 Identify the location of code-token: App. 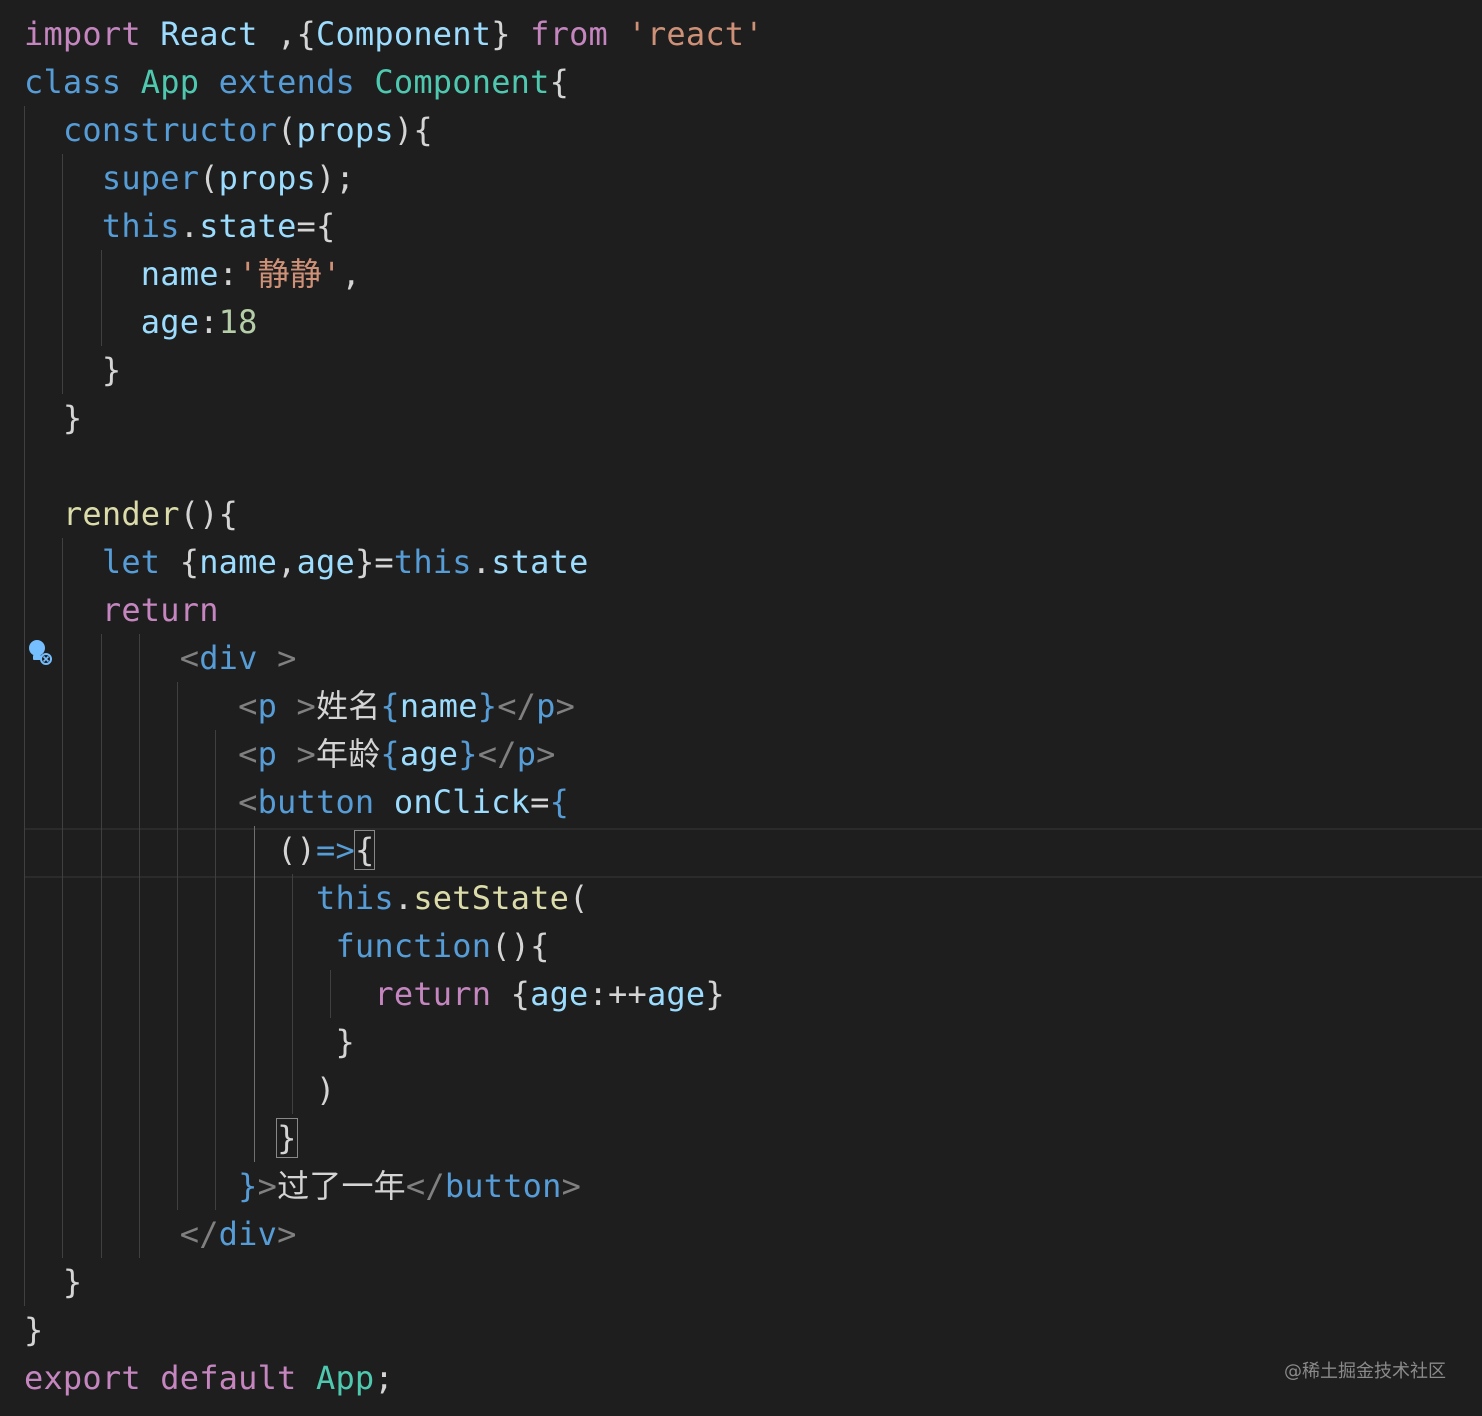
(170, 82).